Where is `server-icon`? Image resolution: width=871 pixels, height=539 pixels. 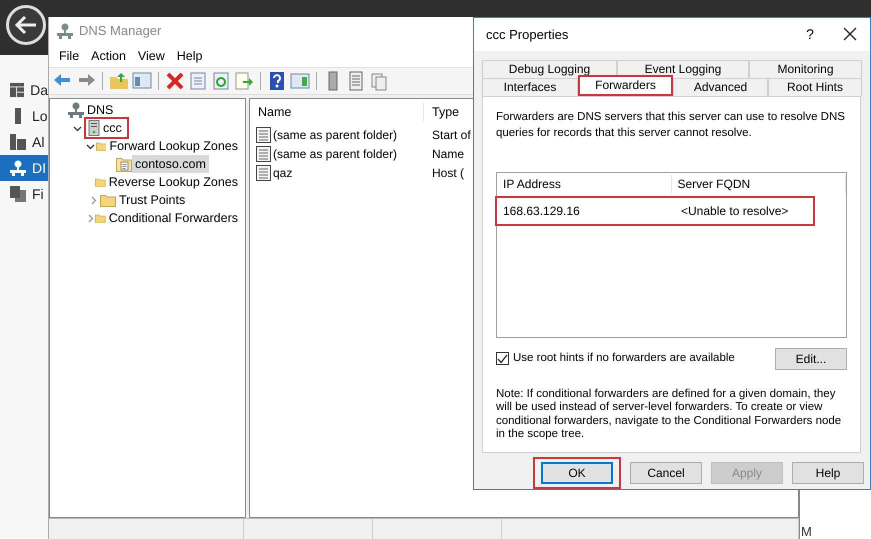
server-icon is located at coordinates (94, 128).